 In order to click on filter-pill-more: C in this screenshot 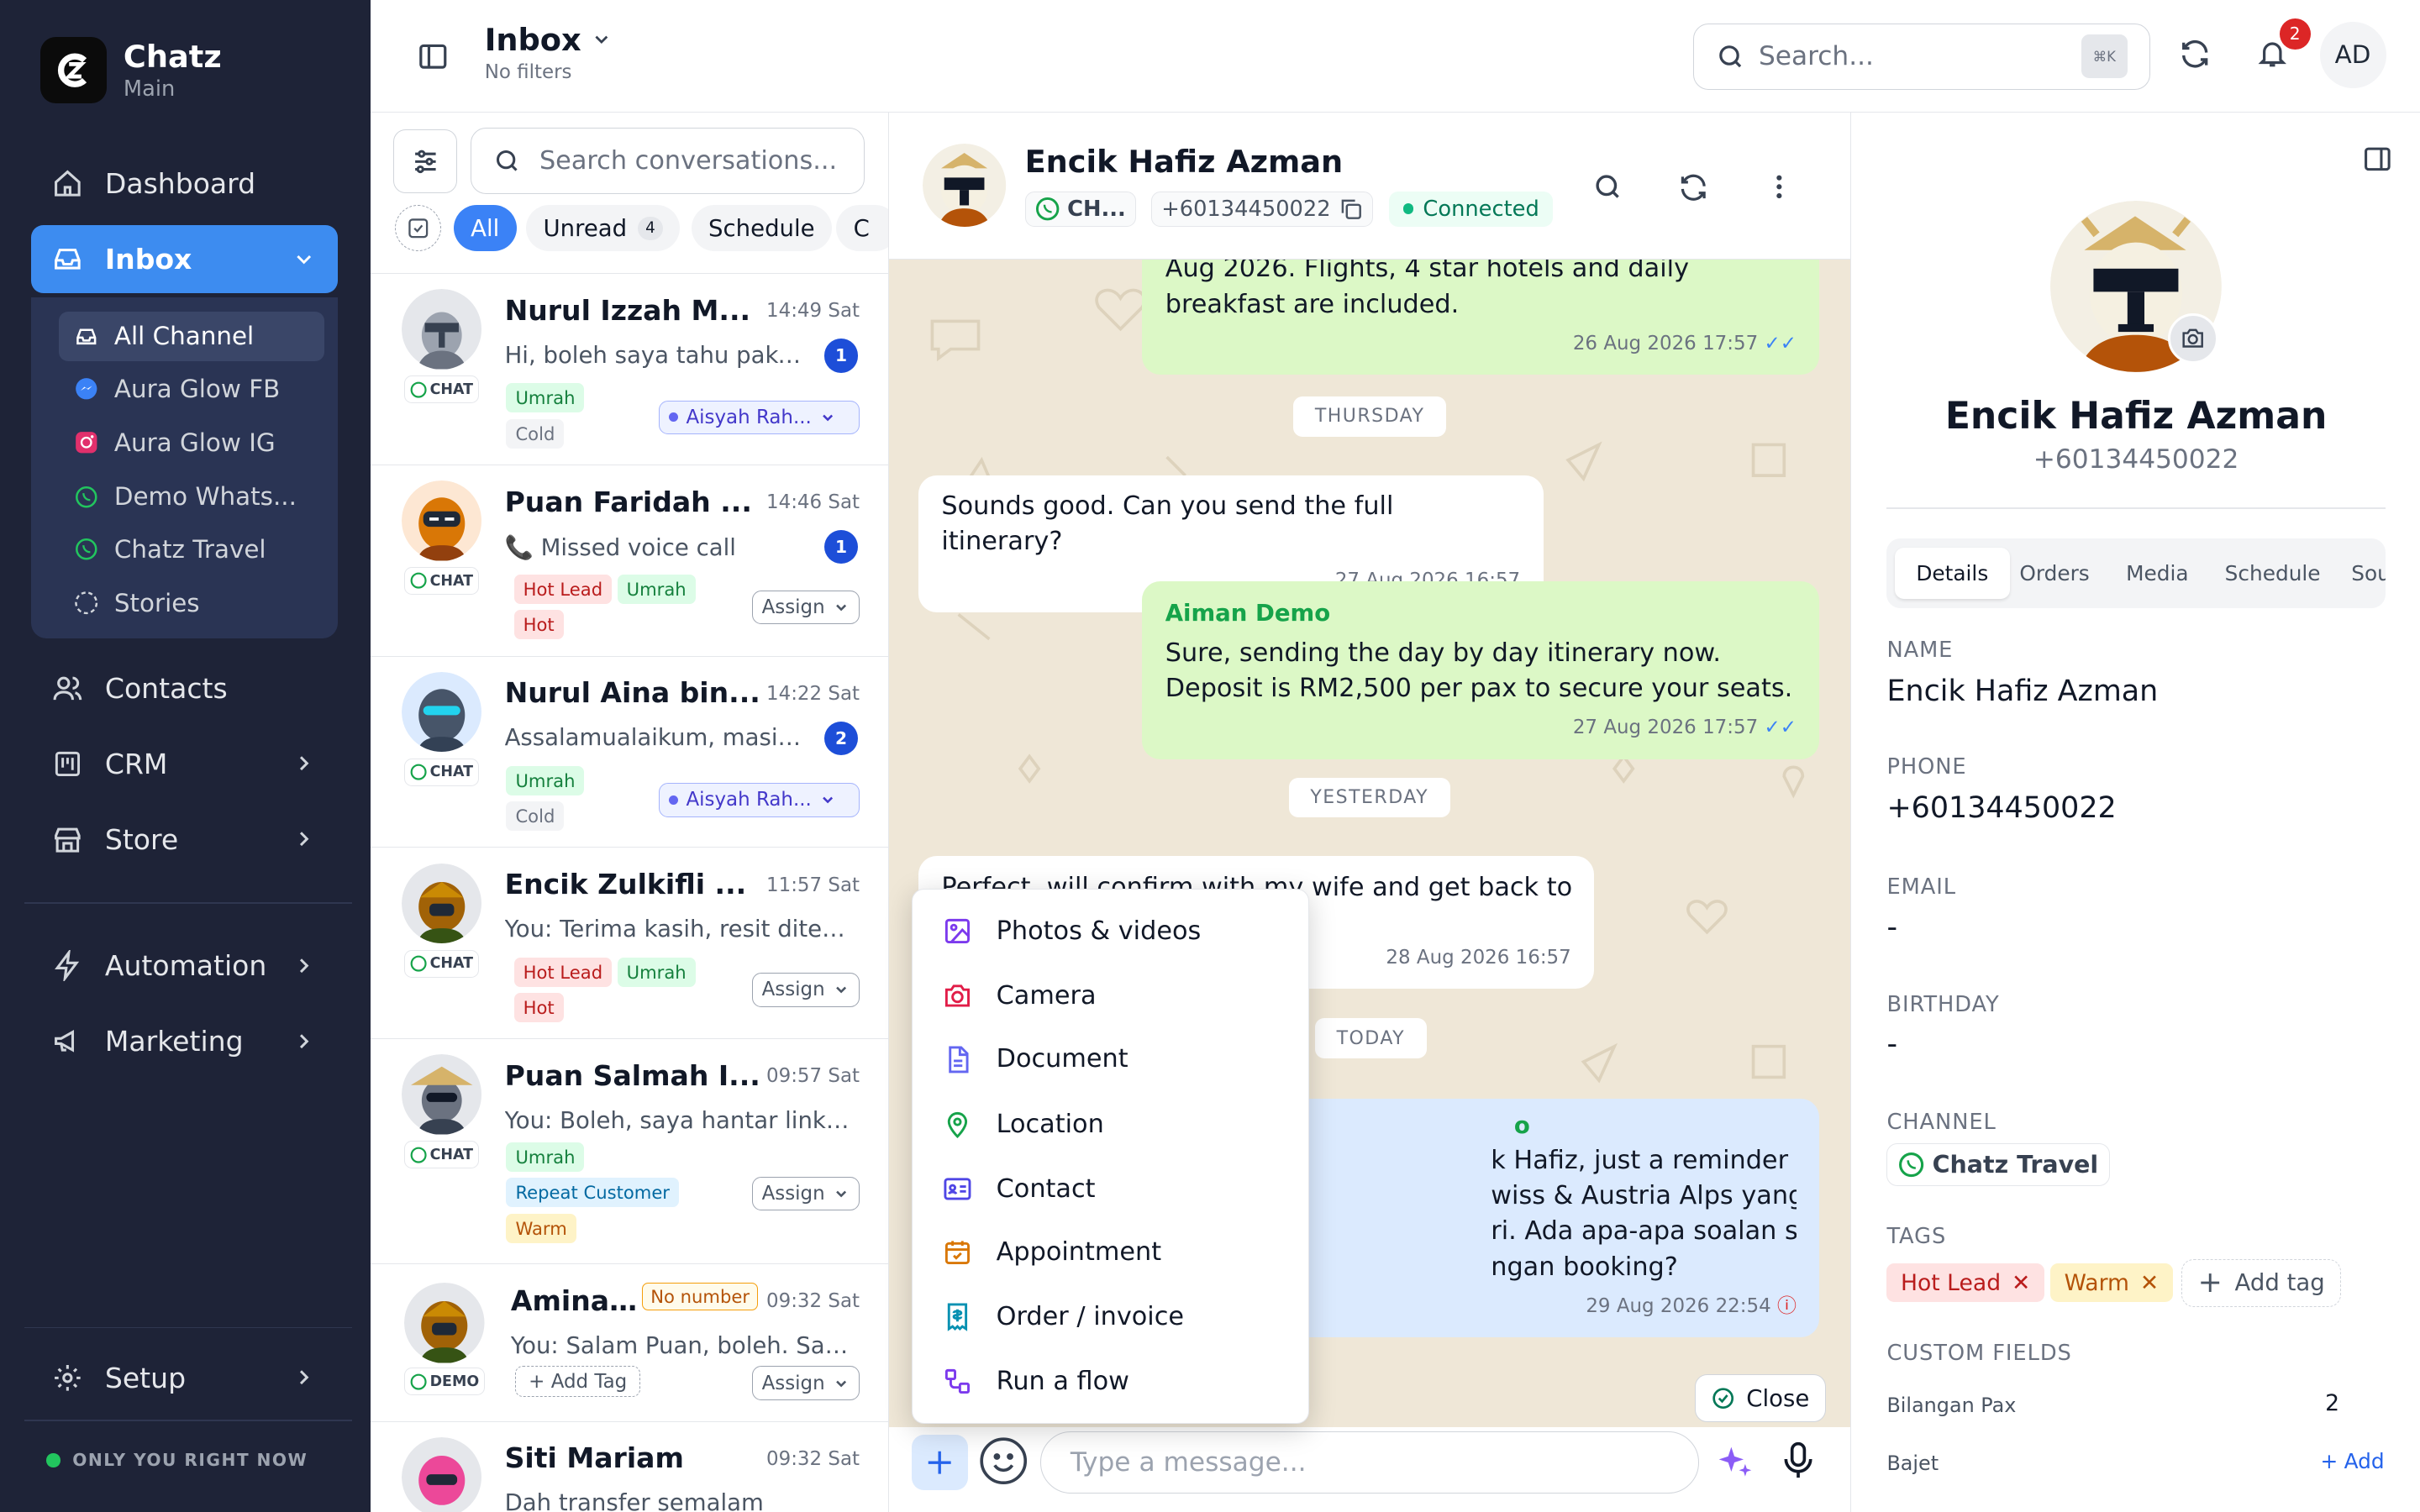, I will do `click(862, 228)`.